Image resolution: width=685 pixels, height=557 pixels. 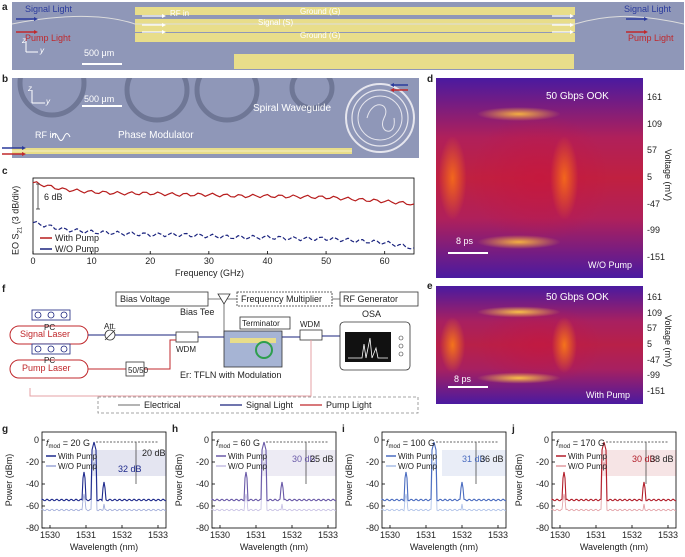 I want to click on spec-ann2-2: 36 dB, so click(x=492, y=459).